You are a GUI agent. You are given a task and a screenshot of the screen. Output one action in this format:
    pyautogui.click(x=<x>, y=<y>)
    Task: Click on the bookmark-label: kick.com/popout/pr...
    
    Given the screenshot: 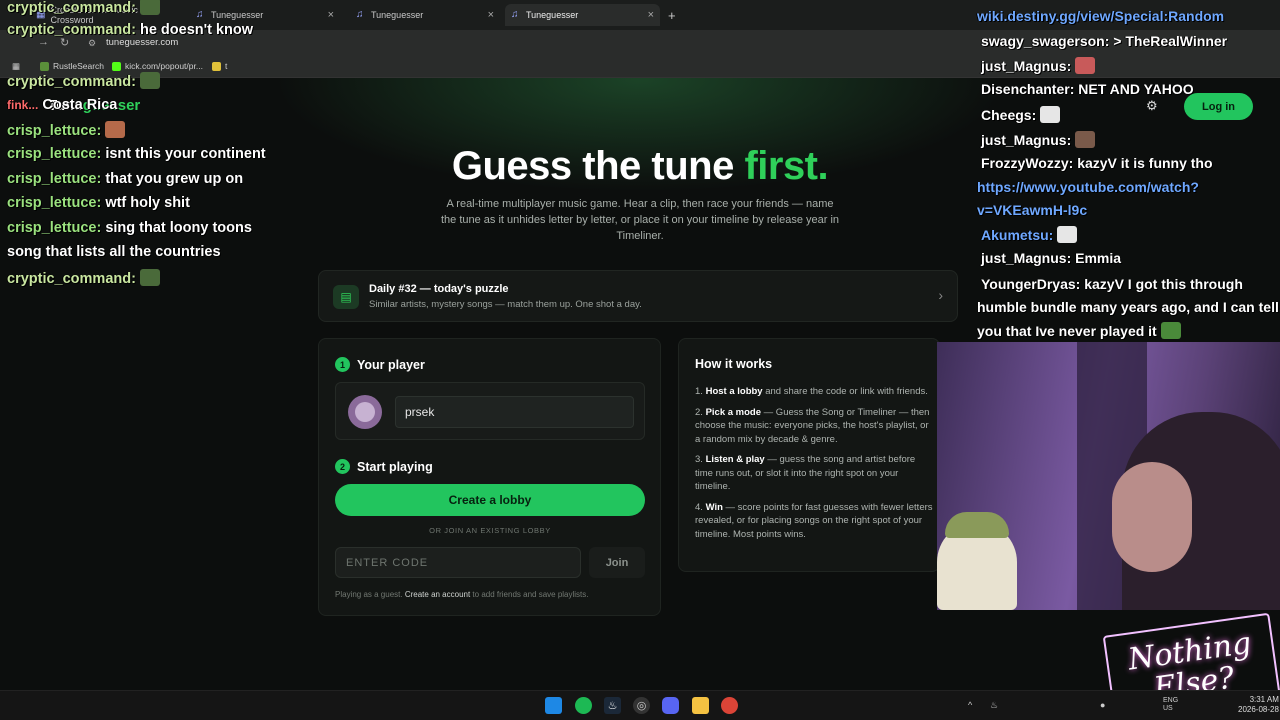 What is the action you would take?
    pyautogui.click(x=164, y=66)
    